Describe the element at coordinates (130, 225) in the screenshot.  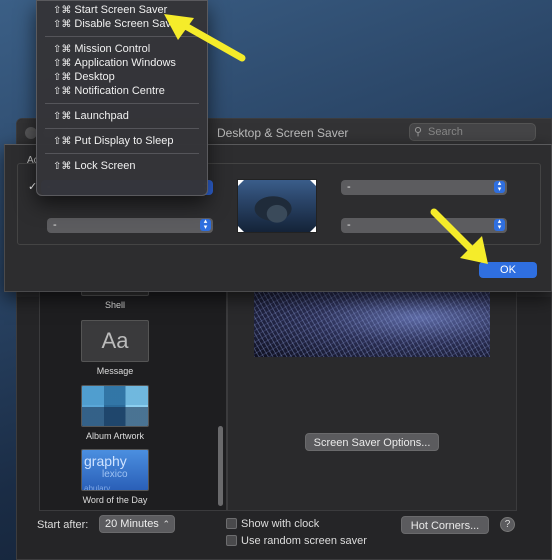
I see `bottom-left-corner-popup: - ▴ ▾` at that location.